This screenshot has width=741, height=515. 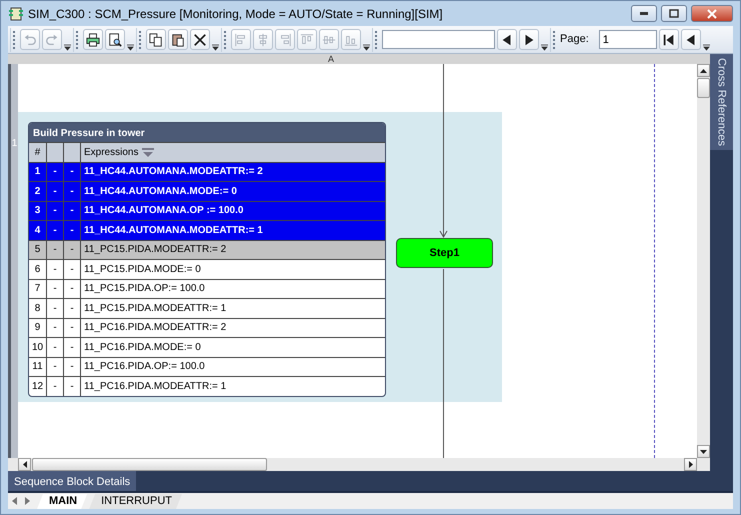 I want to click on table-cell-text: 11_HC44.AUTOMANA.MODEATTR:= 1, so click(x=173, y=231).